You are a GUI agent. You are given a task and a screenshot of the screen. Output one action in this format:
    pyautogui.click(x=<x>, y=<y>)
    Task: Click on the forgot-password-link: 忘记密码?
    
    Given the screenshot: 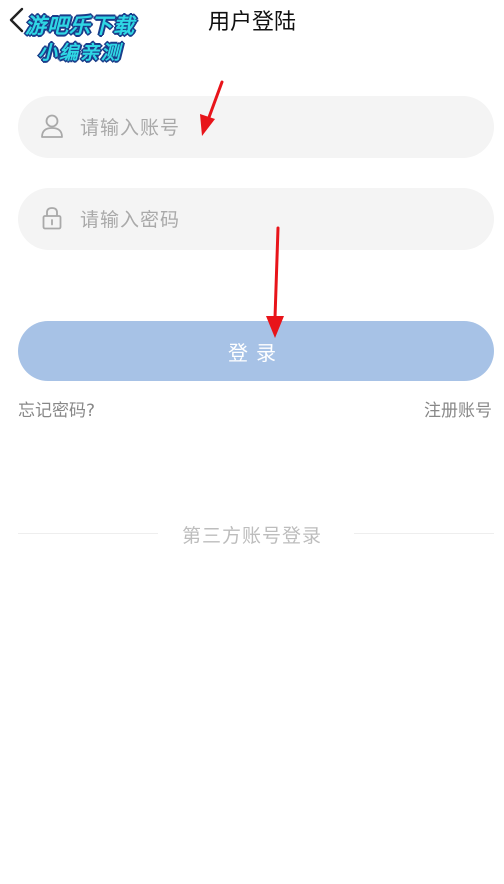 What is the action you would take?
    pyautogui.click(x=56, y=408)
    